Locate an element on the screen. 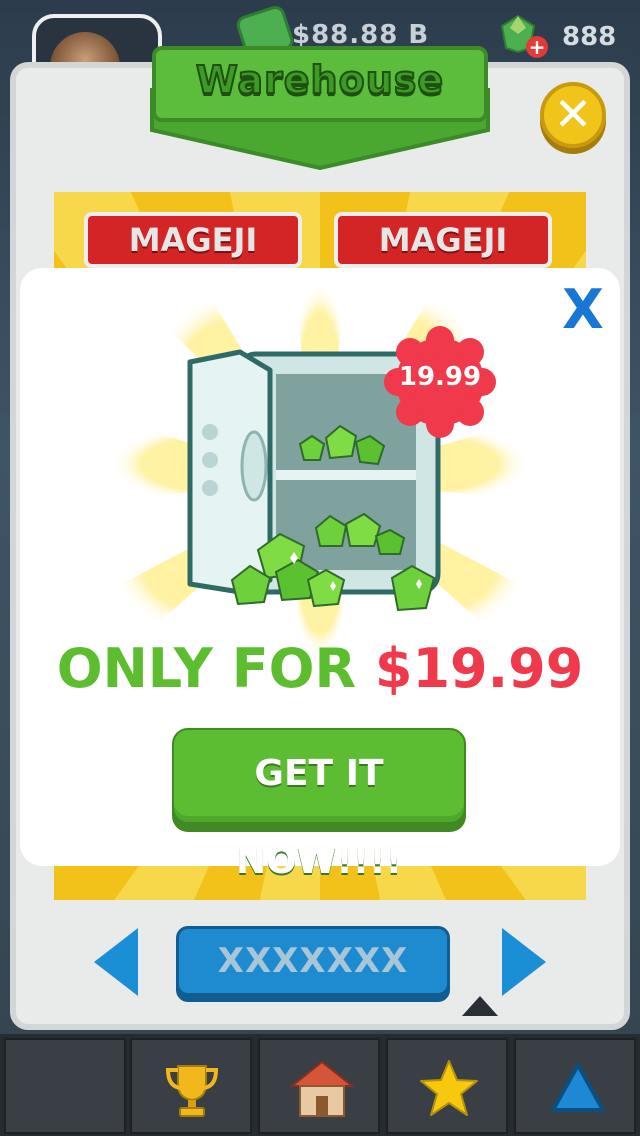 The height and width of the screenshot is (1136, 640). bottom-nav-slot-empty is located at coordinates (65, 1086).